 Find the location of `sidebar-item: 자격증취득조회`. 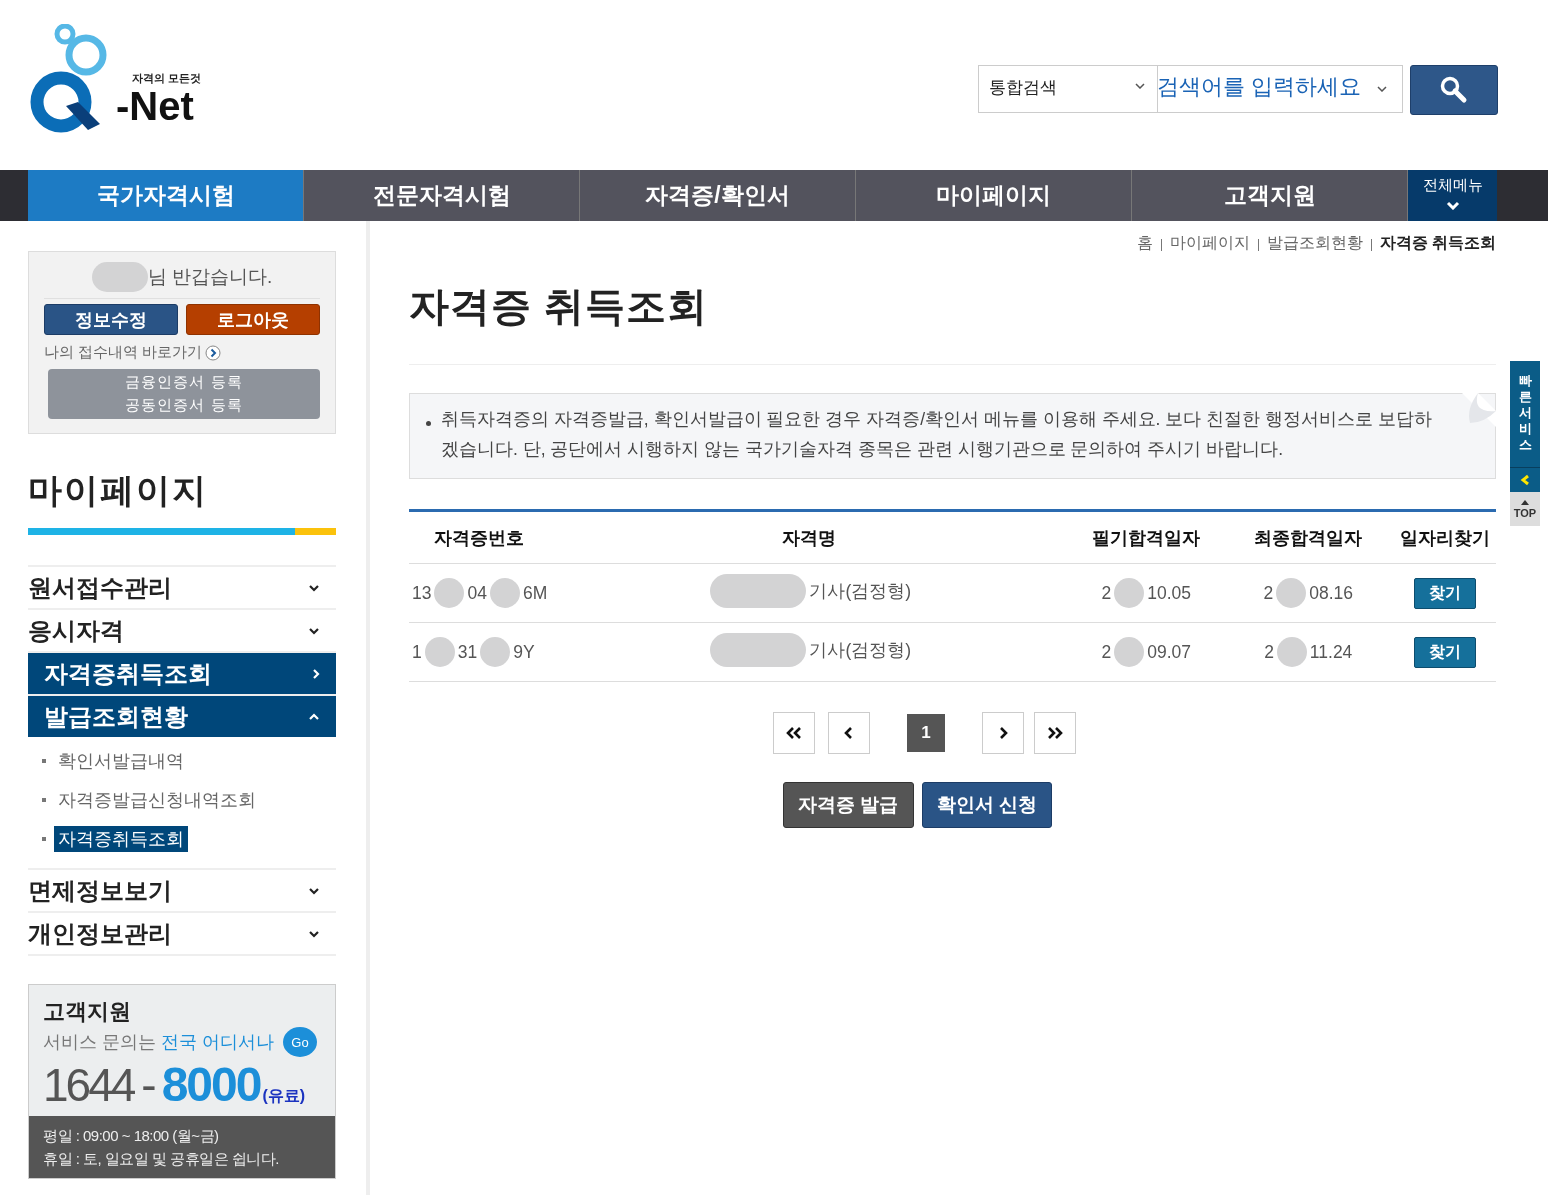

sidebar-item: 자격증취득조회 is located at coordinates (182, 673).